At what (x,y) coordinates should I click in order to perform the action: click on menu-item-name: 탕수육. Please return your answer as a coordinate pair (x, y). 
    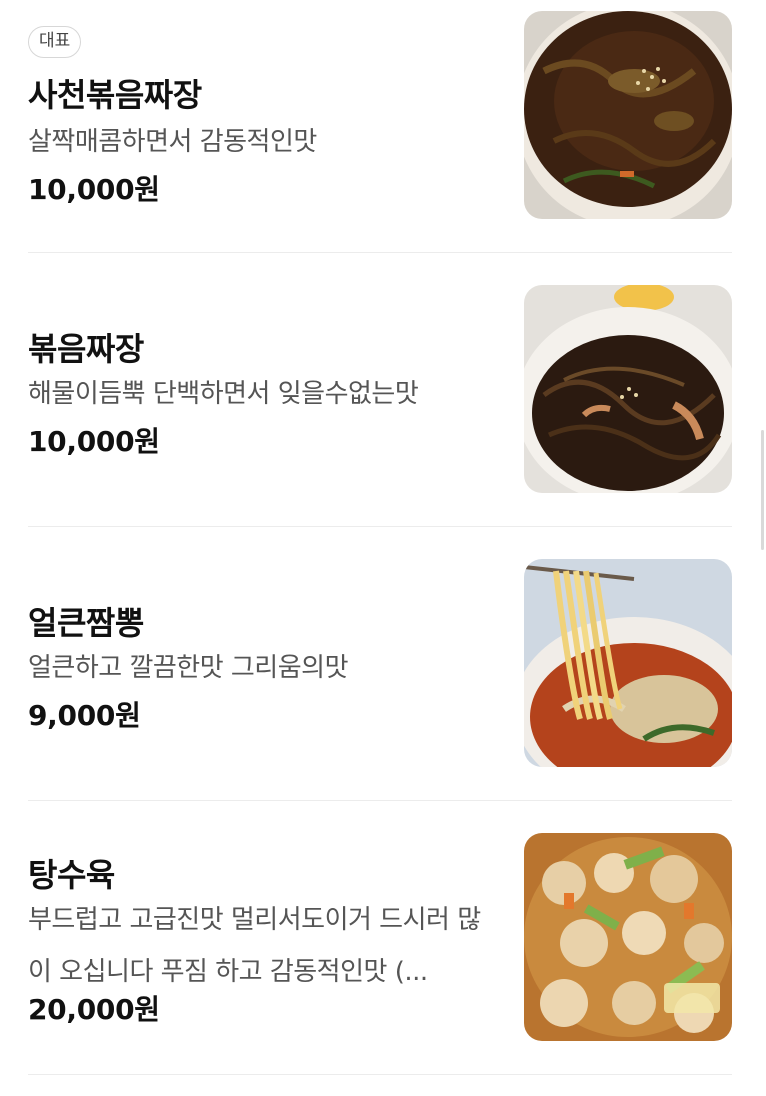
    Looking at the image, I should click on (71, 875).